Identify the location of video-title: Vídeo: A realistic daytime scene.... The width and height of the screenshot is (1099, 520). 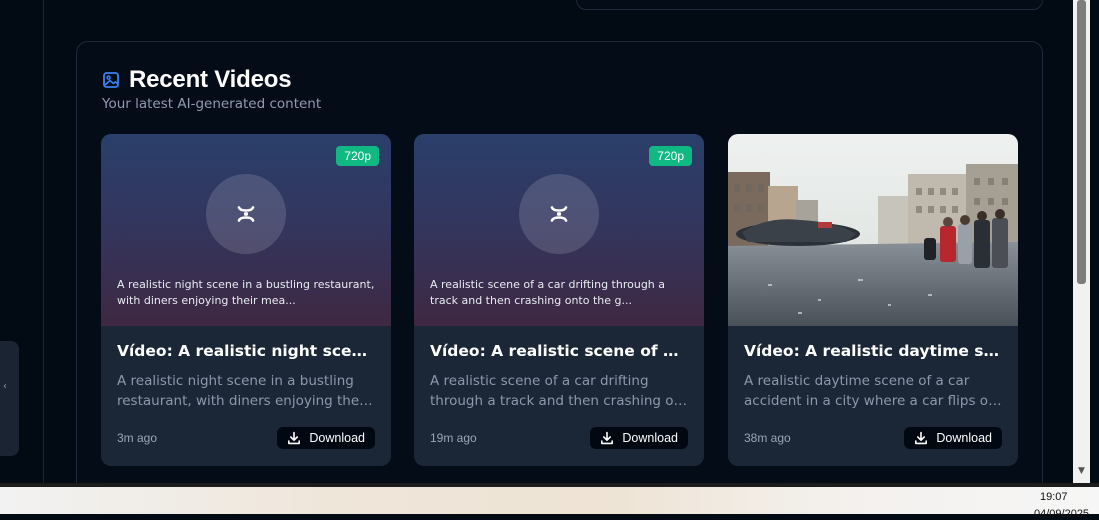
(873, 351).